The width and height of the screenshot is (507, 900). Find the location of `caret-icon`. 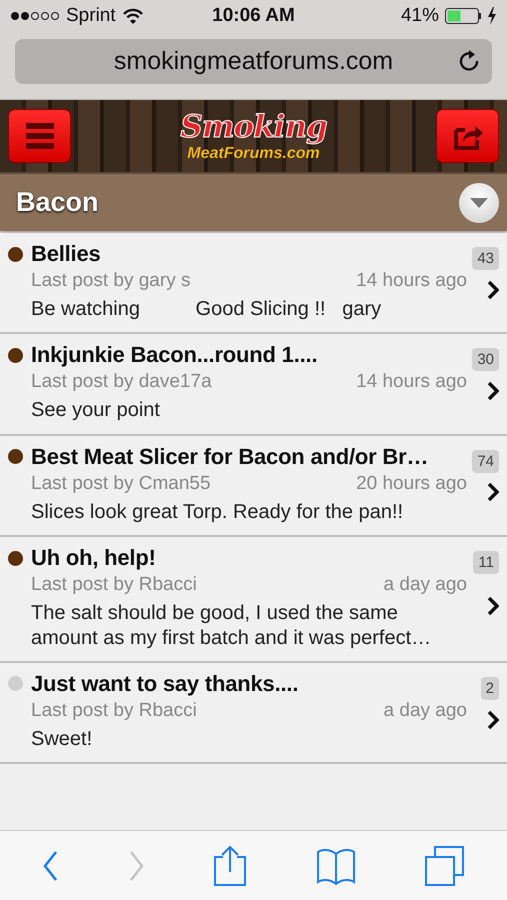

caret-icon is located at coordinates (479, 203).